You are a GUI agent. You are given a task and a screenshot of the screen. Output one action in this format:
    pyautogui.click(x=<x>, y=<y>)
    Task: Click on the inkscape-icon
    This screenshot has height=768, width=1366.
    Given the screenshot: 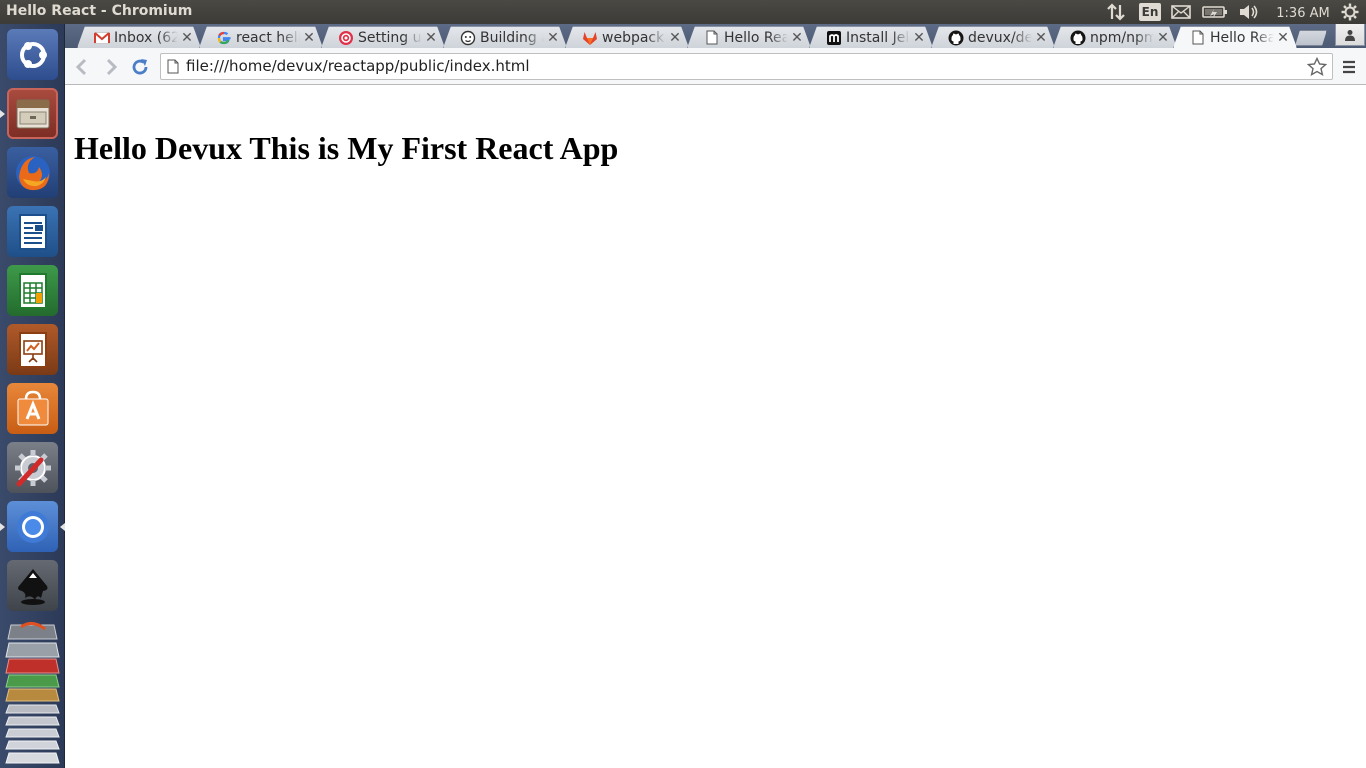 What is the action you would take?
    pyautogui.click(x=32, y=586)
    